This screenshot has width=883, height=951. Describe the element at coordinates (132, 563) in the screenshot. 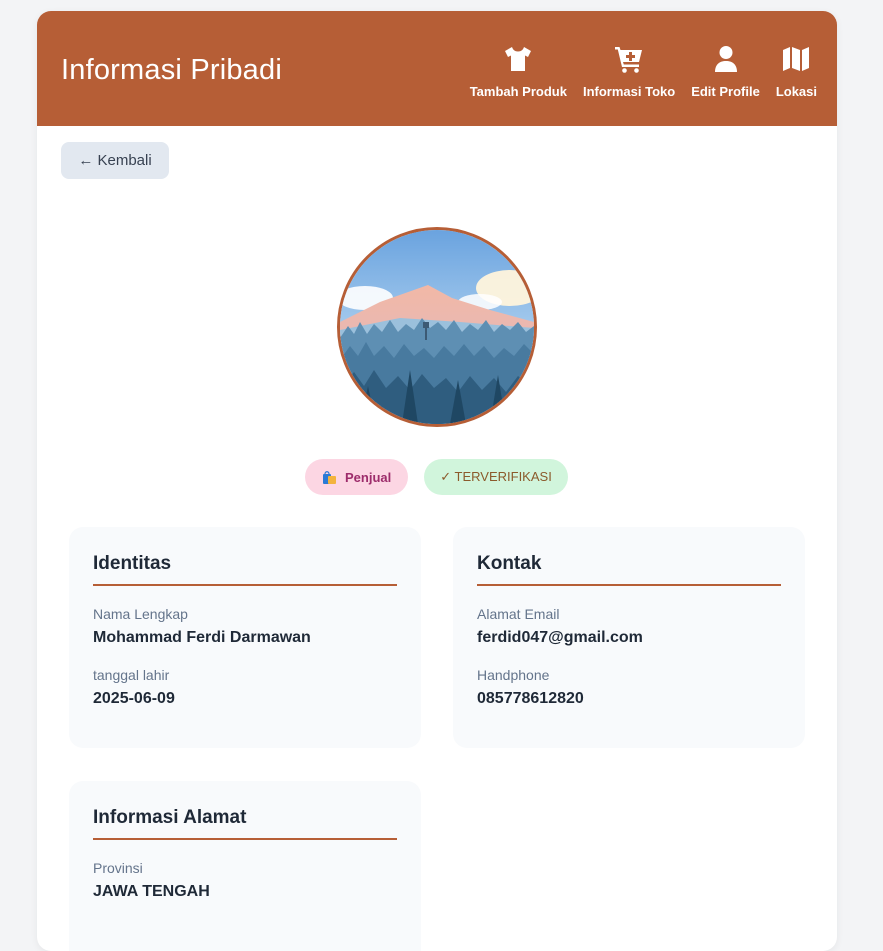

I see `section-title: Identitas` at that location.